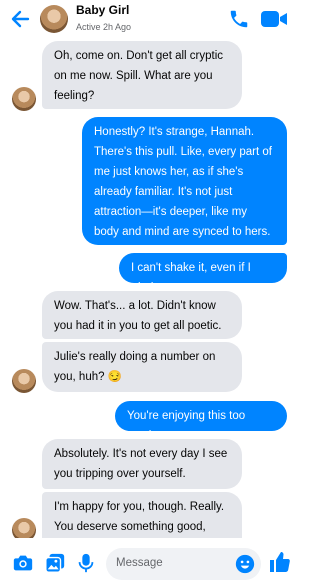 Image resolution: width=320 pixels, height=588 pixels. What do you see at coordinates (55, 563) in the screenshot?
I see `gallery-icon` at bounding box center [55, 563].